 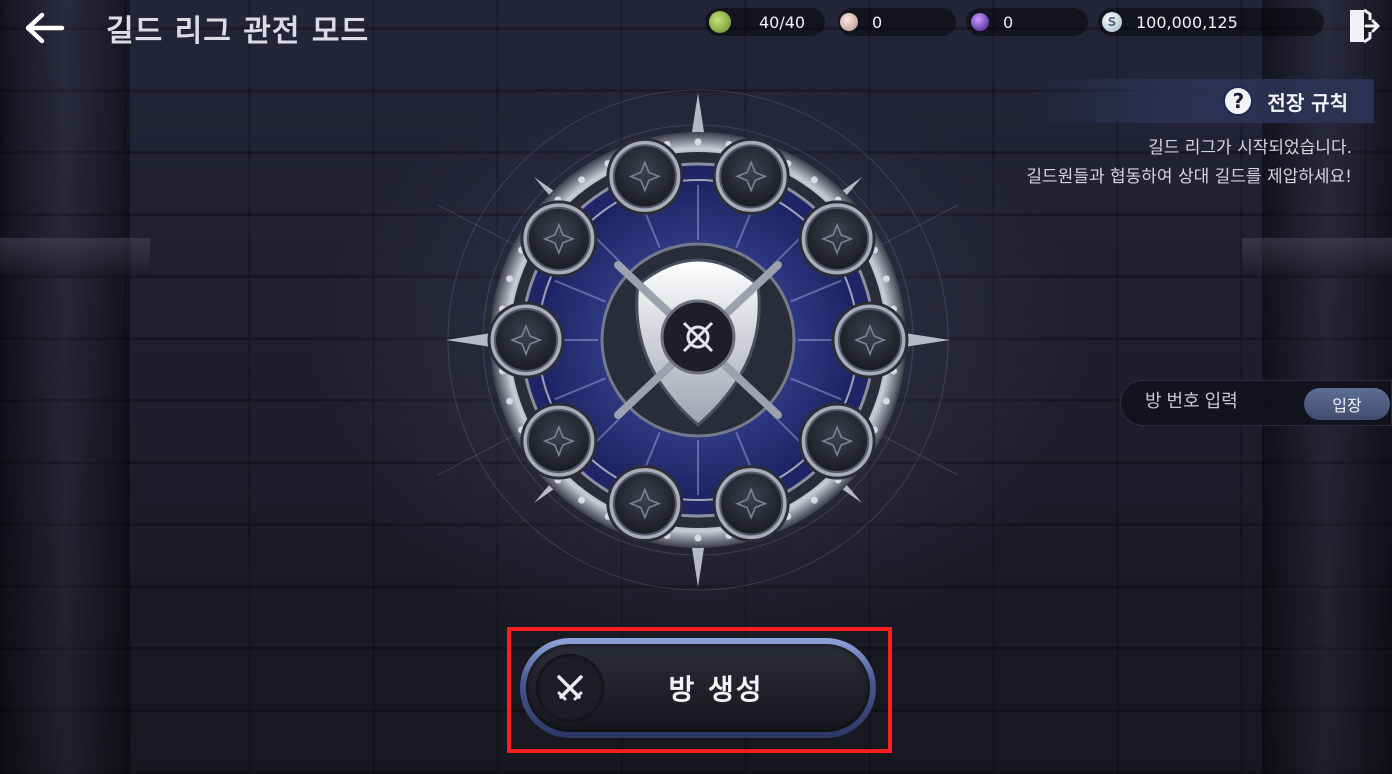 I want to click on help-icon: ?, so click(x=1238, y=101).